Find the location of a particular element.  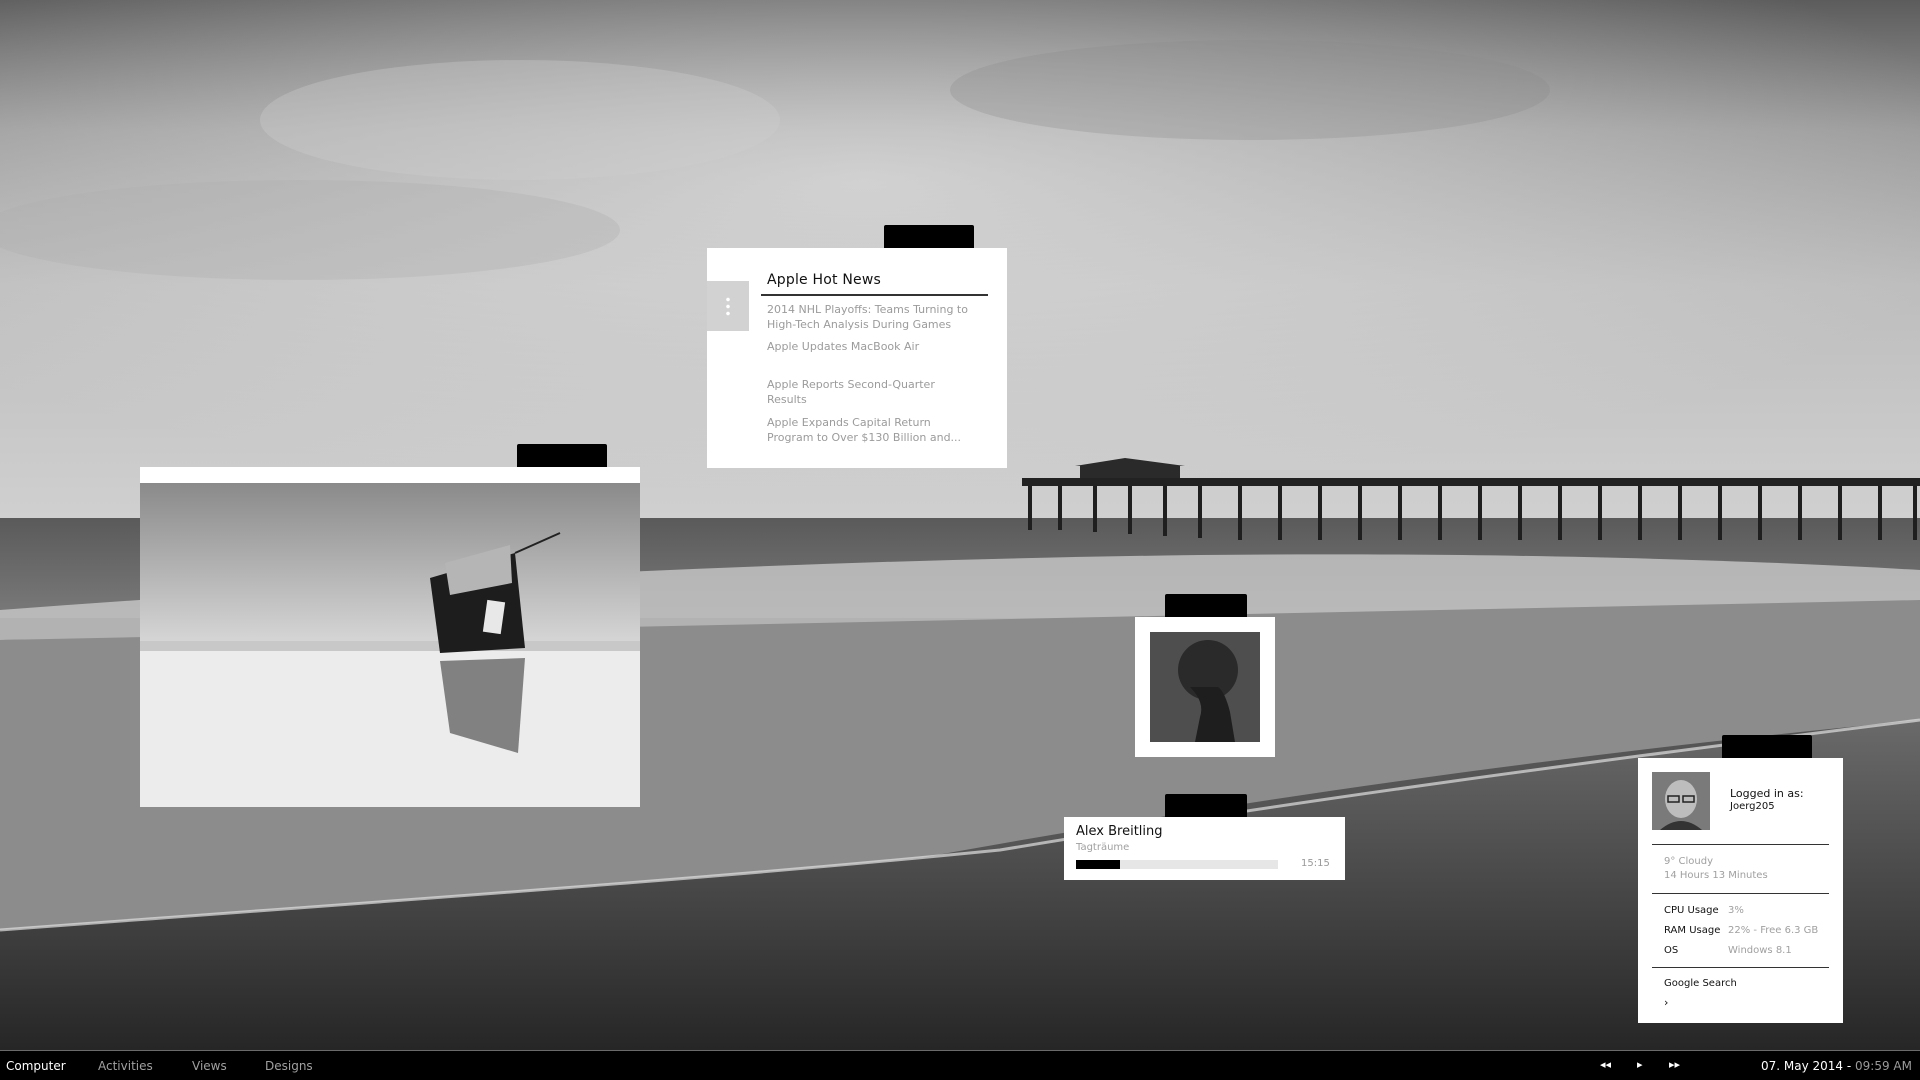

taskbar-nav-views: Views is located at coordinates (209, 1066).